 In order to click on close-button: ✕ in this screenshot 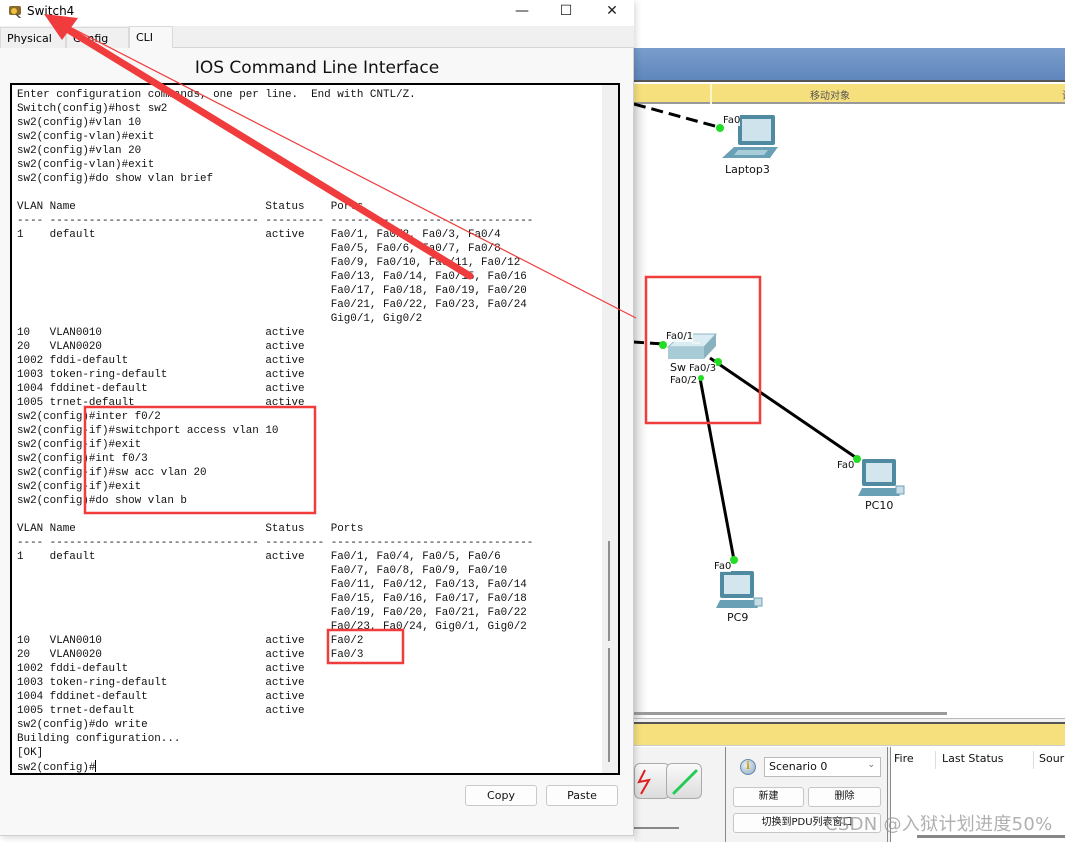, I will do `click(612, 12)`.